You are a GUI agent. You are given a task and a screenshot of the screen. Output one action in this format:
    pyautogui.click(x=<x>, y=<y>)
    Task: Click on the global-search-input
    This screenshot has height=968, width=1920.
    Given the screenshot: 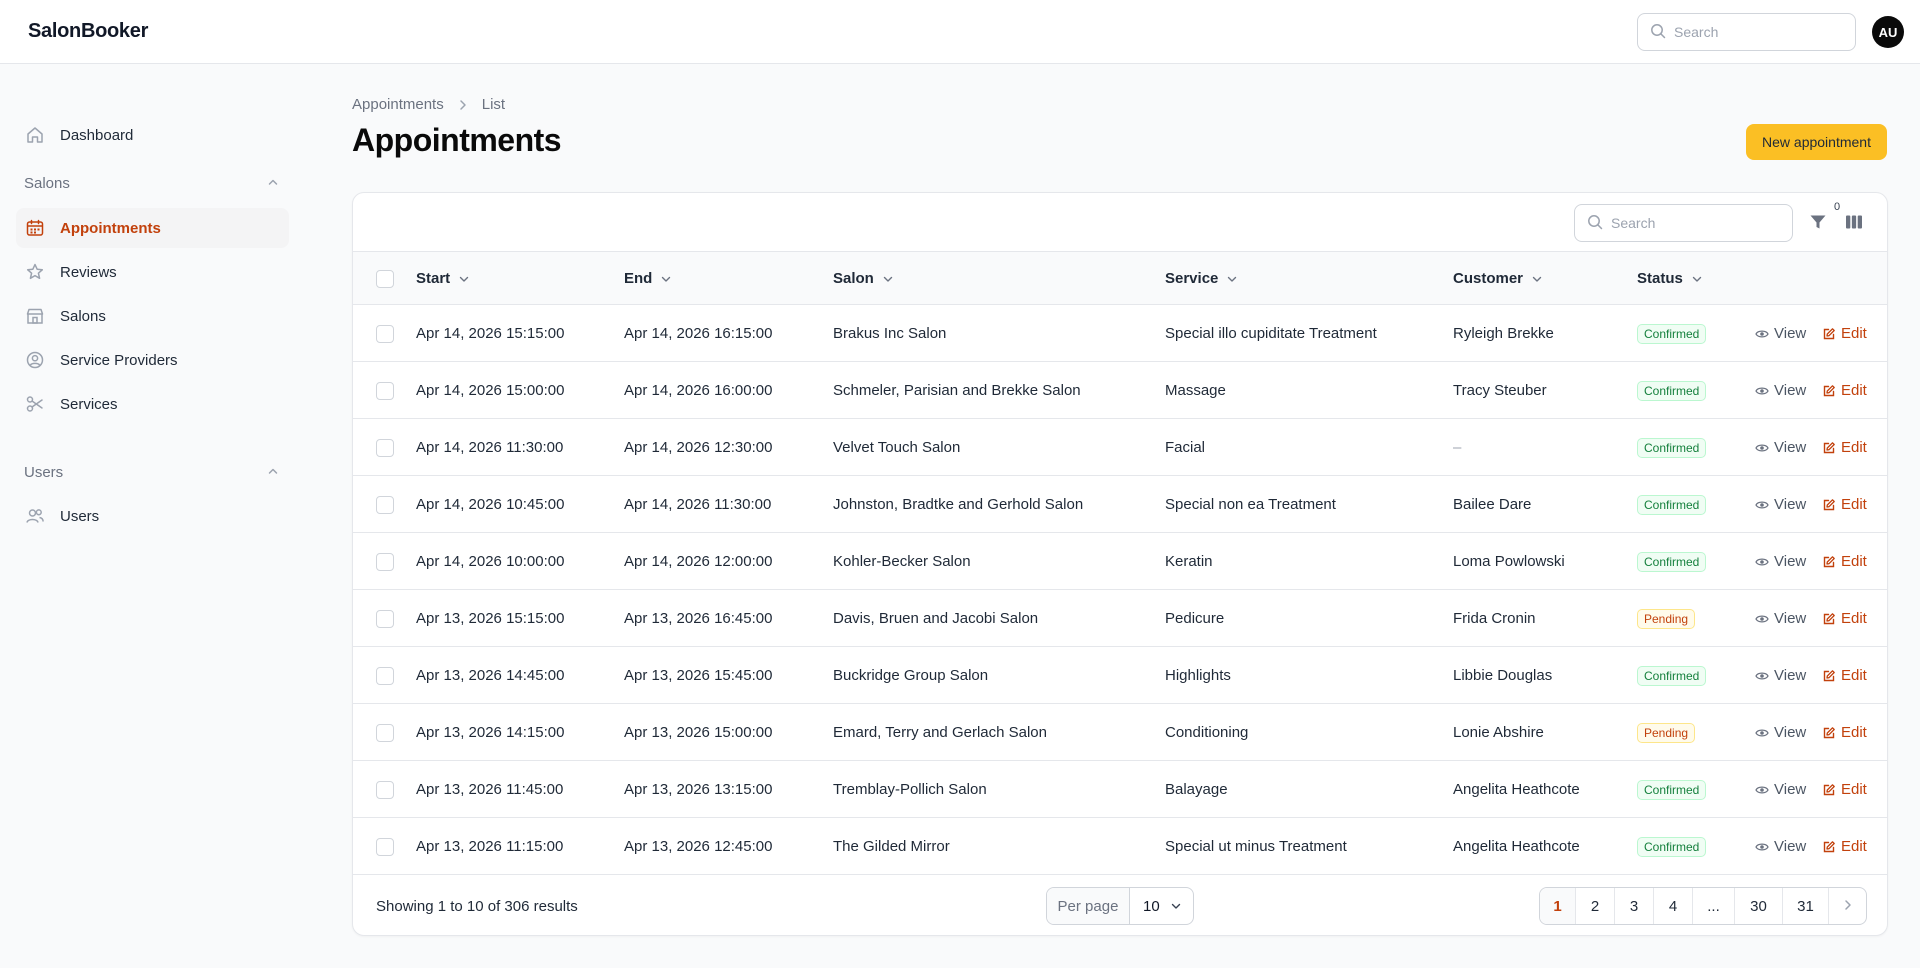 What is the action you would take?
    pyautogui.click(x=1759, y=32)
    